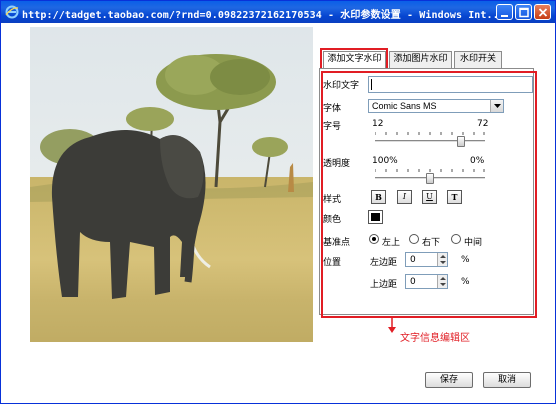 This screenshot has width=556, height=404. Describe the element at coordinates (435, 338) in the screenshot. I see `annotation-text: 文字信息编辑区` at that location.